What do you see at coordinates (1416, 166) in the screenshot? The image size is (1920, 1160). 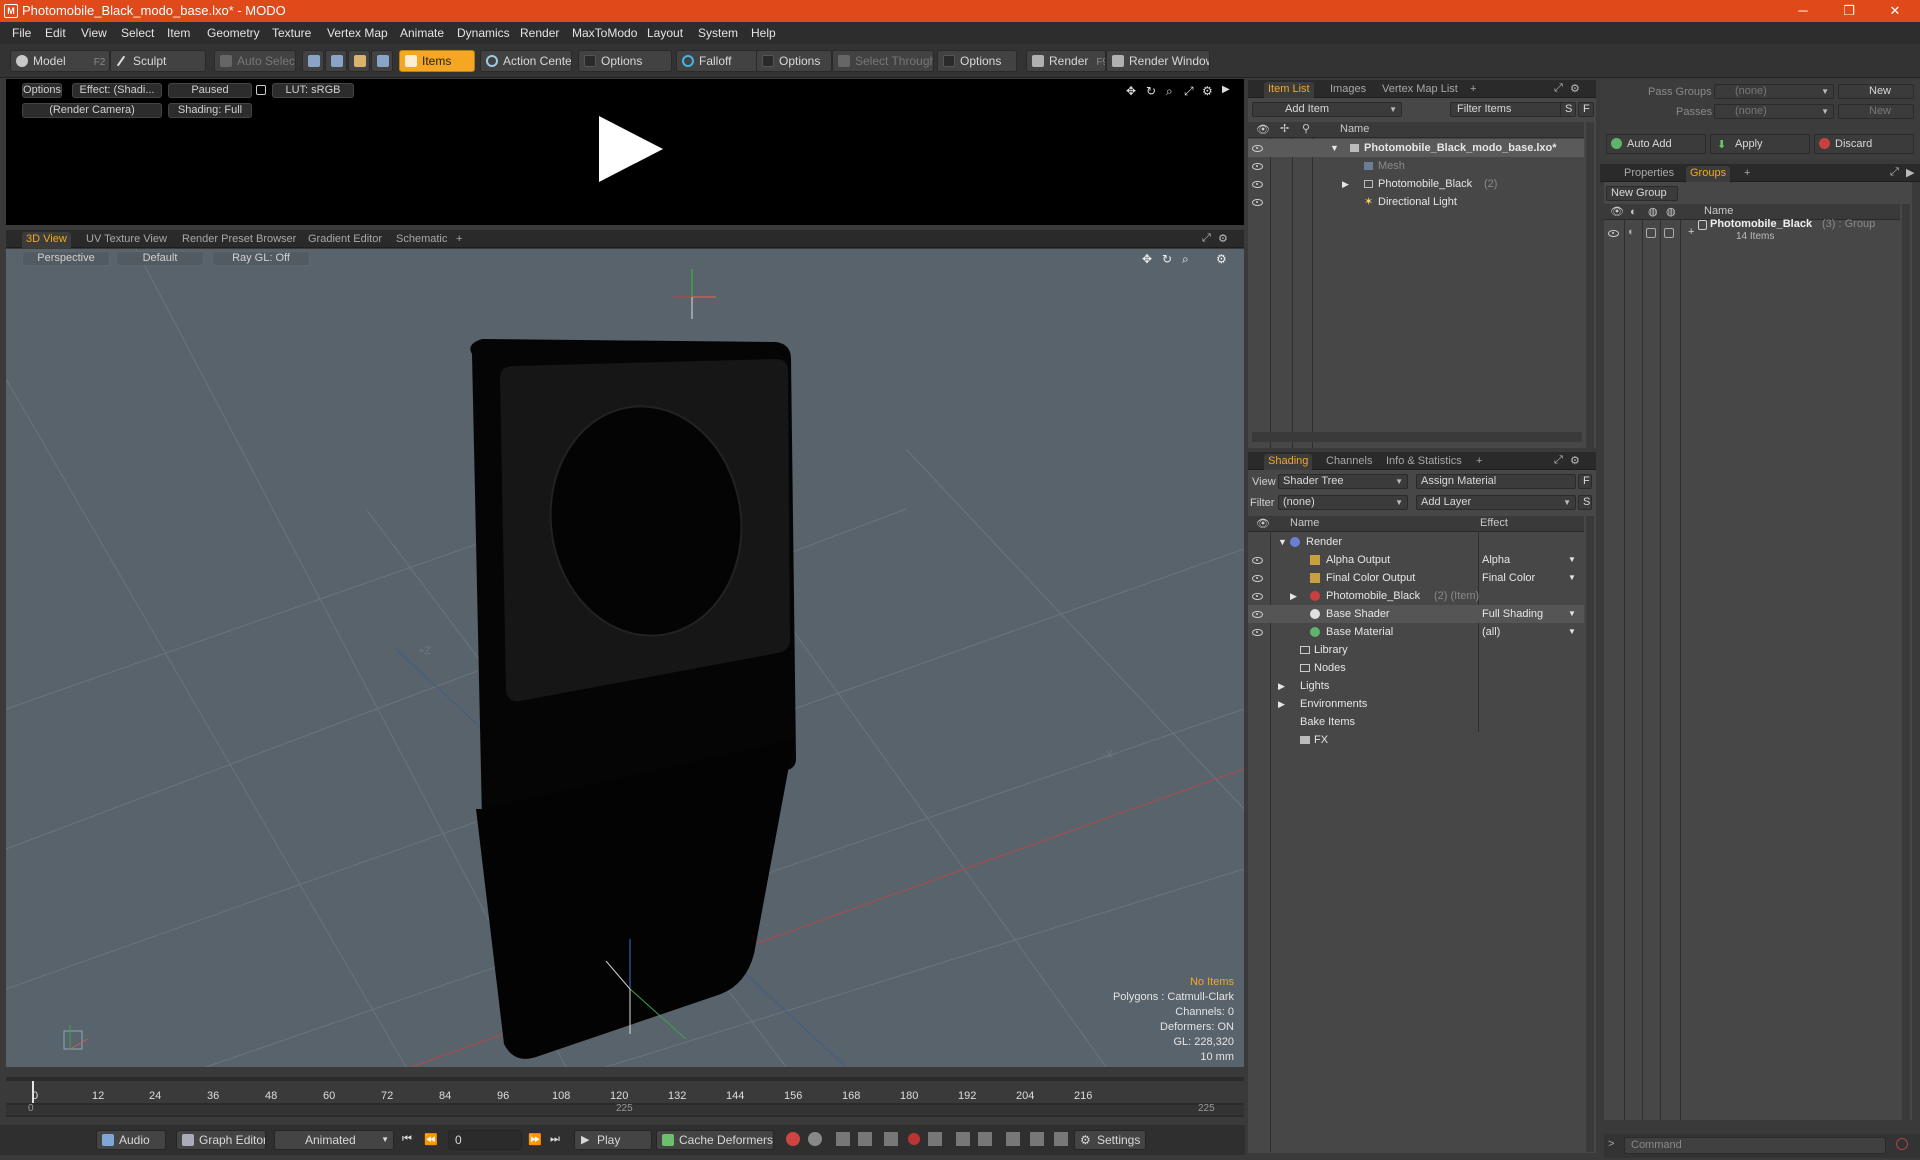 I see `list-item: Mesh` at bounding box center [1416, 166].